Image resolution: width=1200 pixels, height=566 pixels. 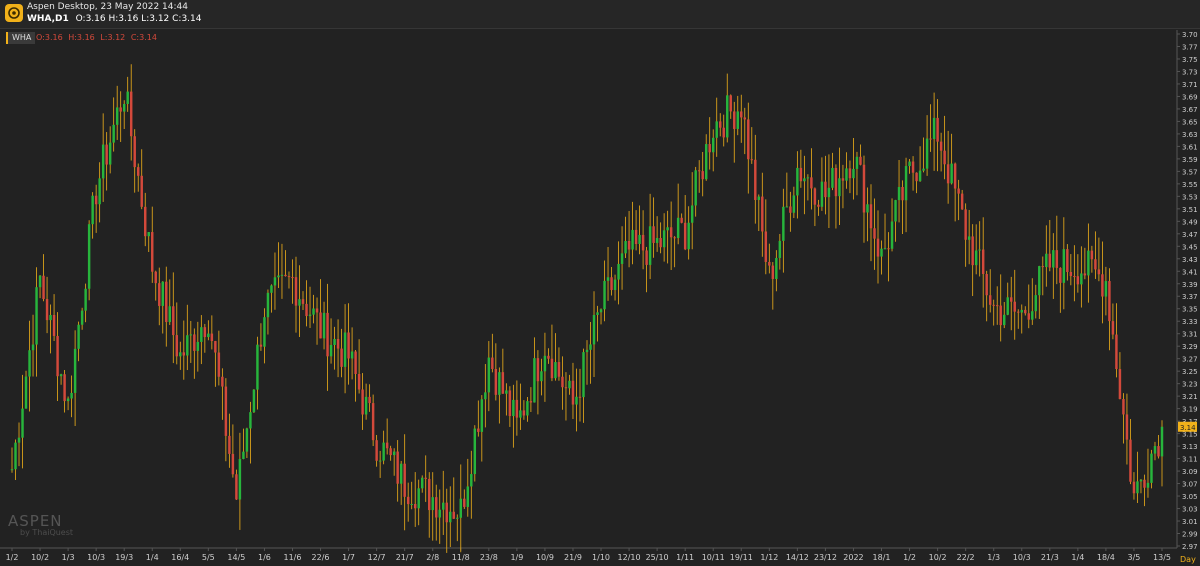 I want to click on y-tick-label: 3.57, so click(x=1190, y=172).